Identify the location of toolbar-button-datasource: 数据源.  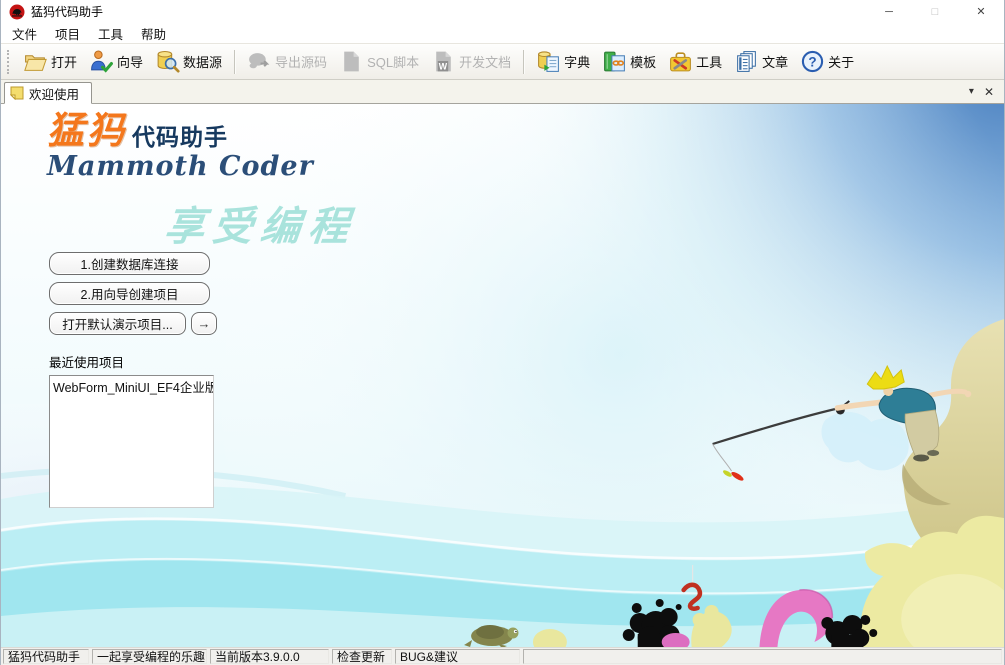
(188, 61).